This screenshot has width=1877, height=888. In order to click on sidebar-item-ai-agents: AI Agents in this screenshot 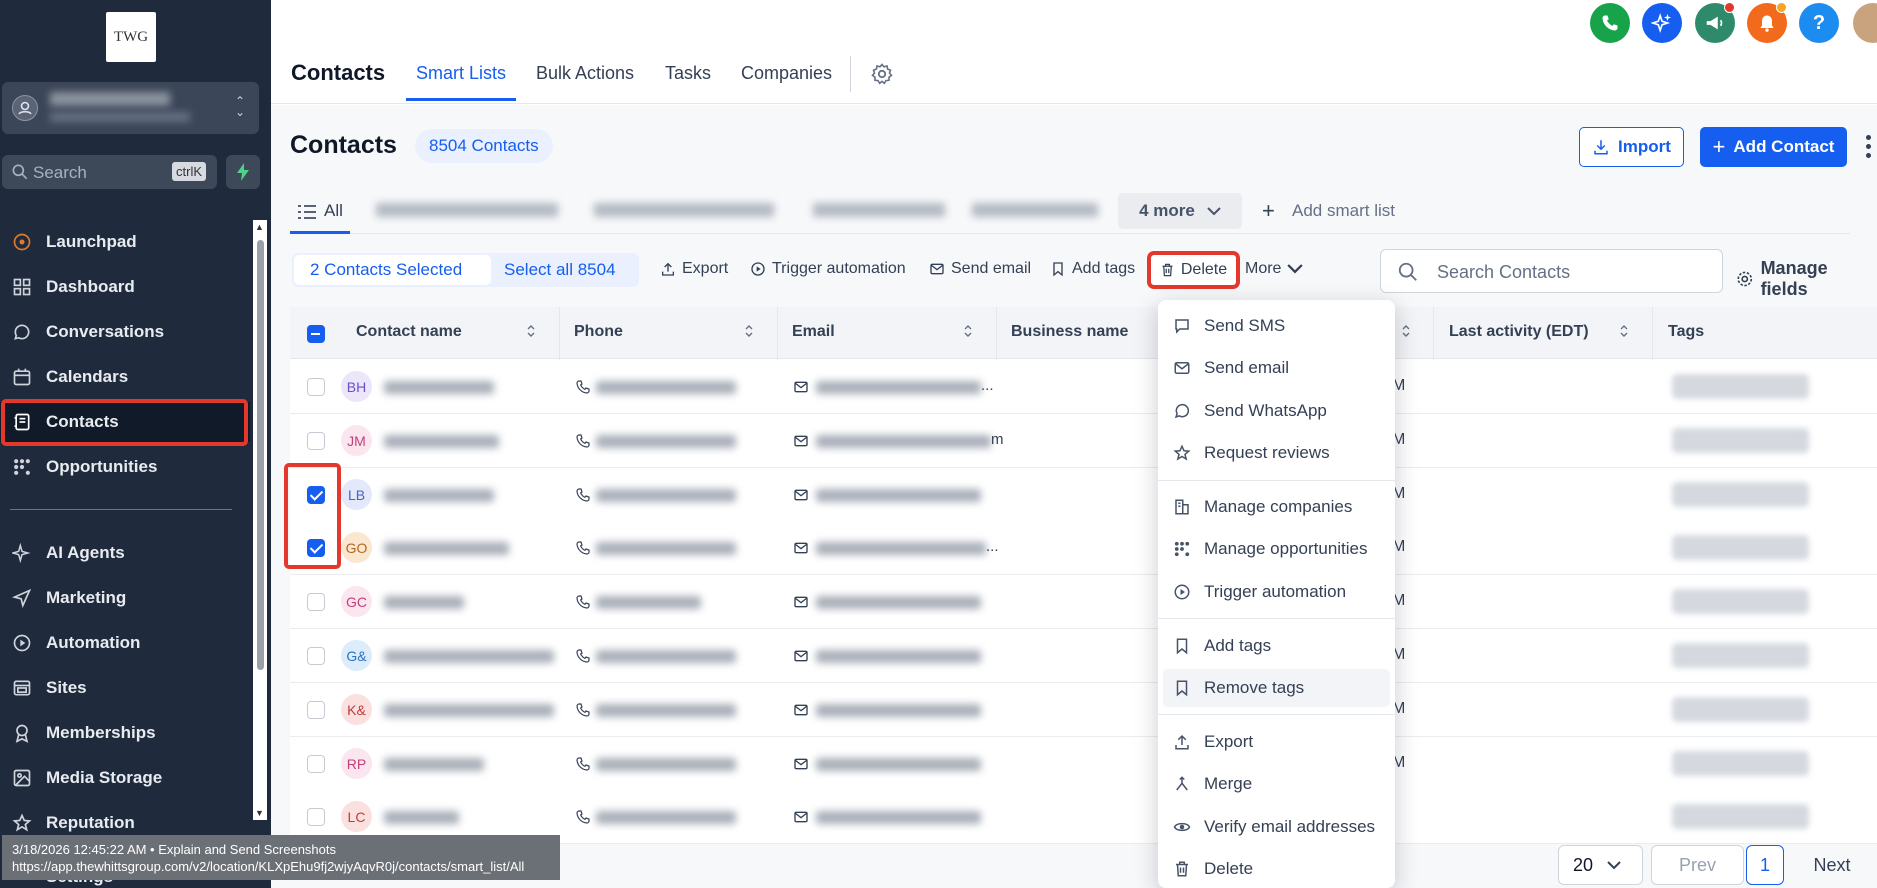, I will do `click(125, 553)`.